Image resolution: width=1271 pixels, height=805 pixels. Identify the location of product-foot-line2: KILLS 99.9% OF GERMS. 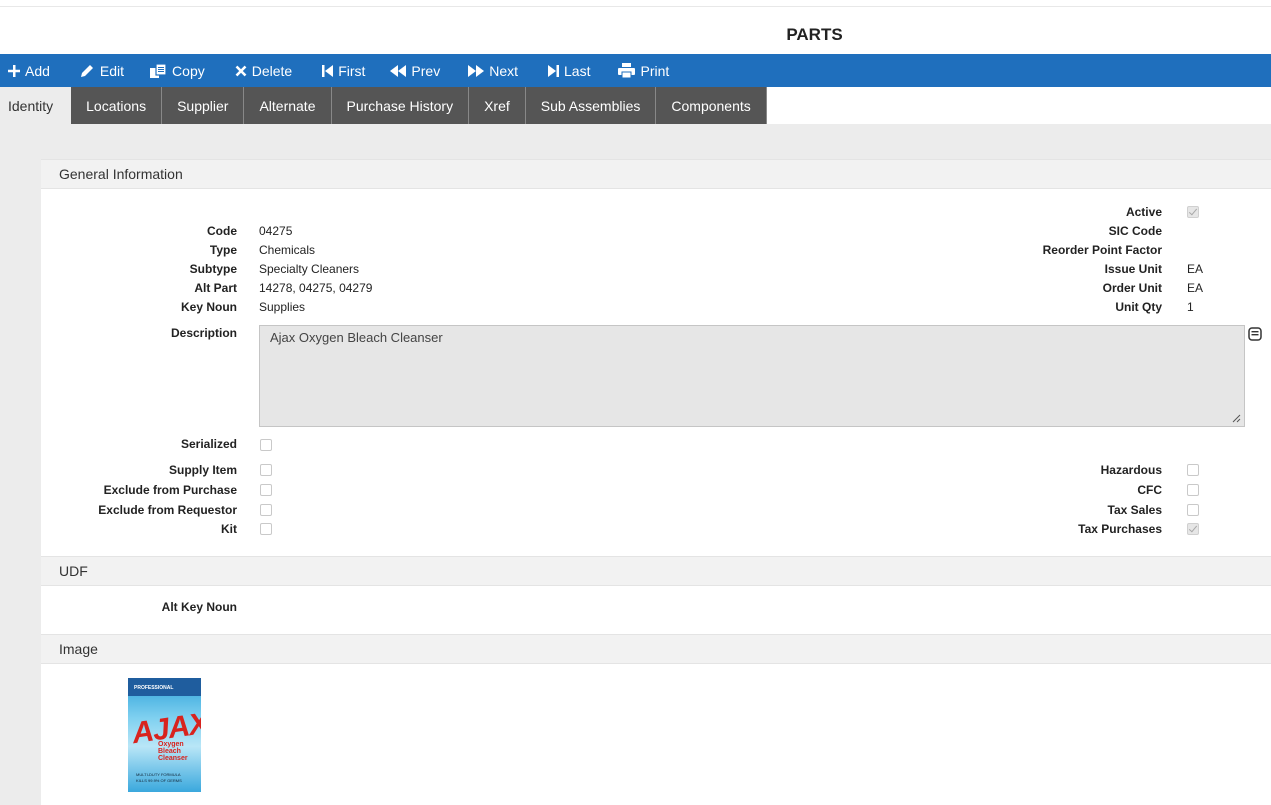
(159, 780).